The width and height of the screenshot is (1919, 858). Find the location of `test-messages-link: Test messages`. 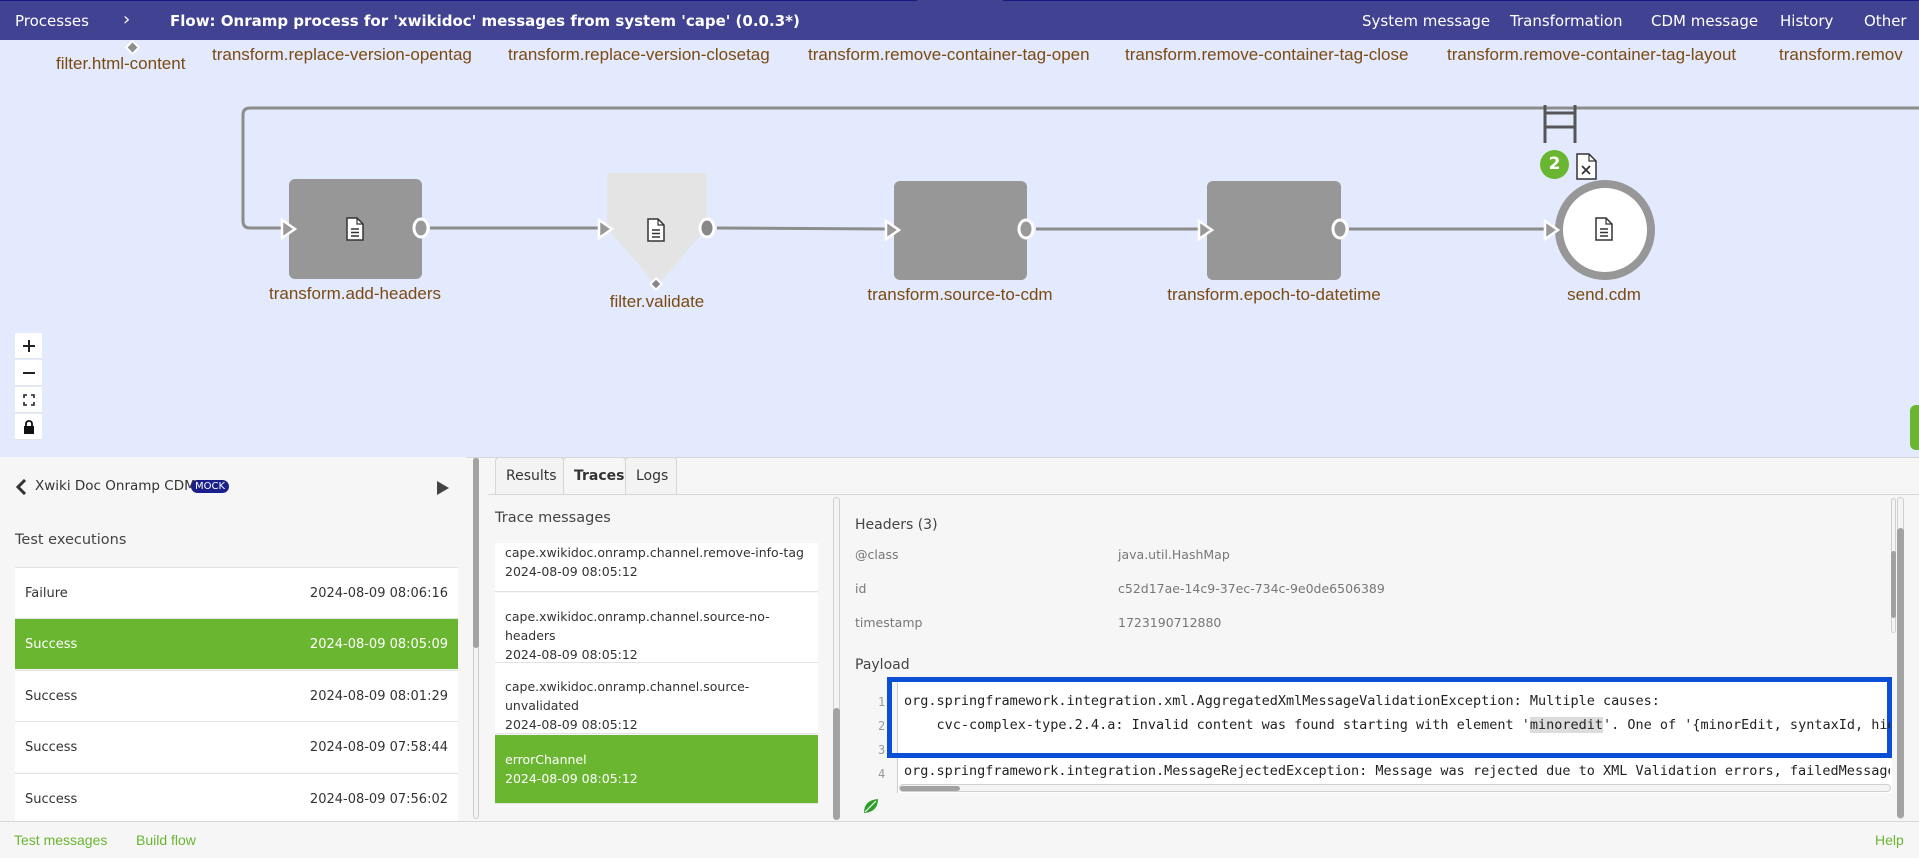

test-messages-link: Test messages is located at coordinates (60, 840).